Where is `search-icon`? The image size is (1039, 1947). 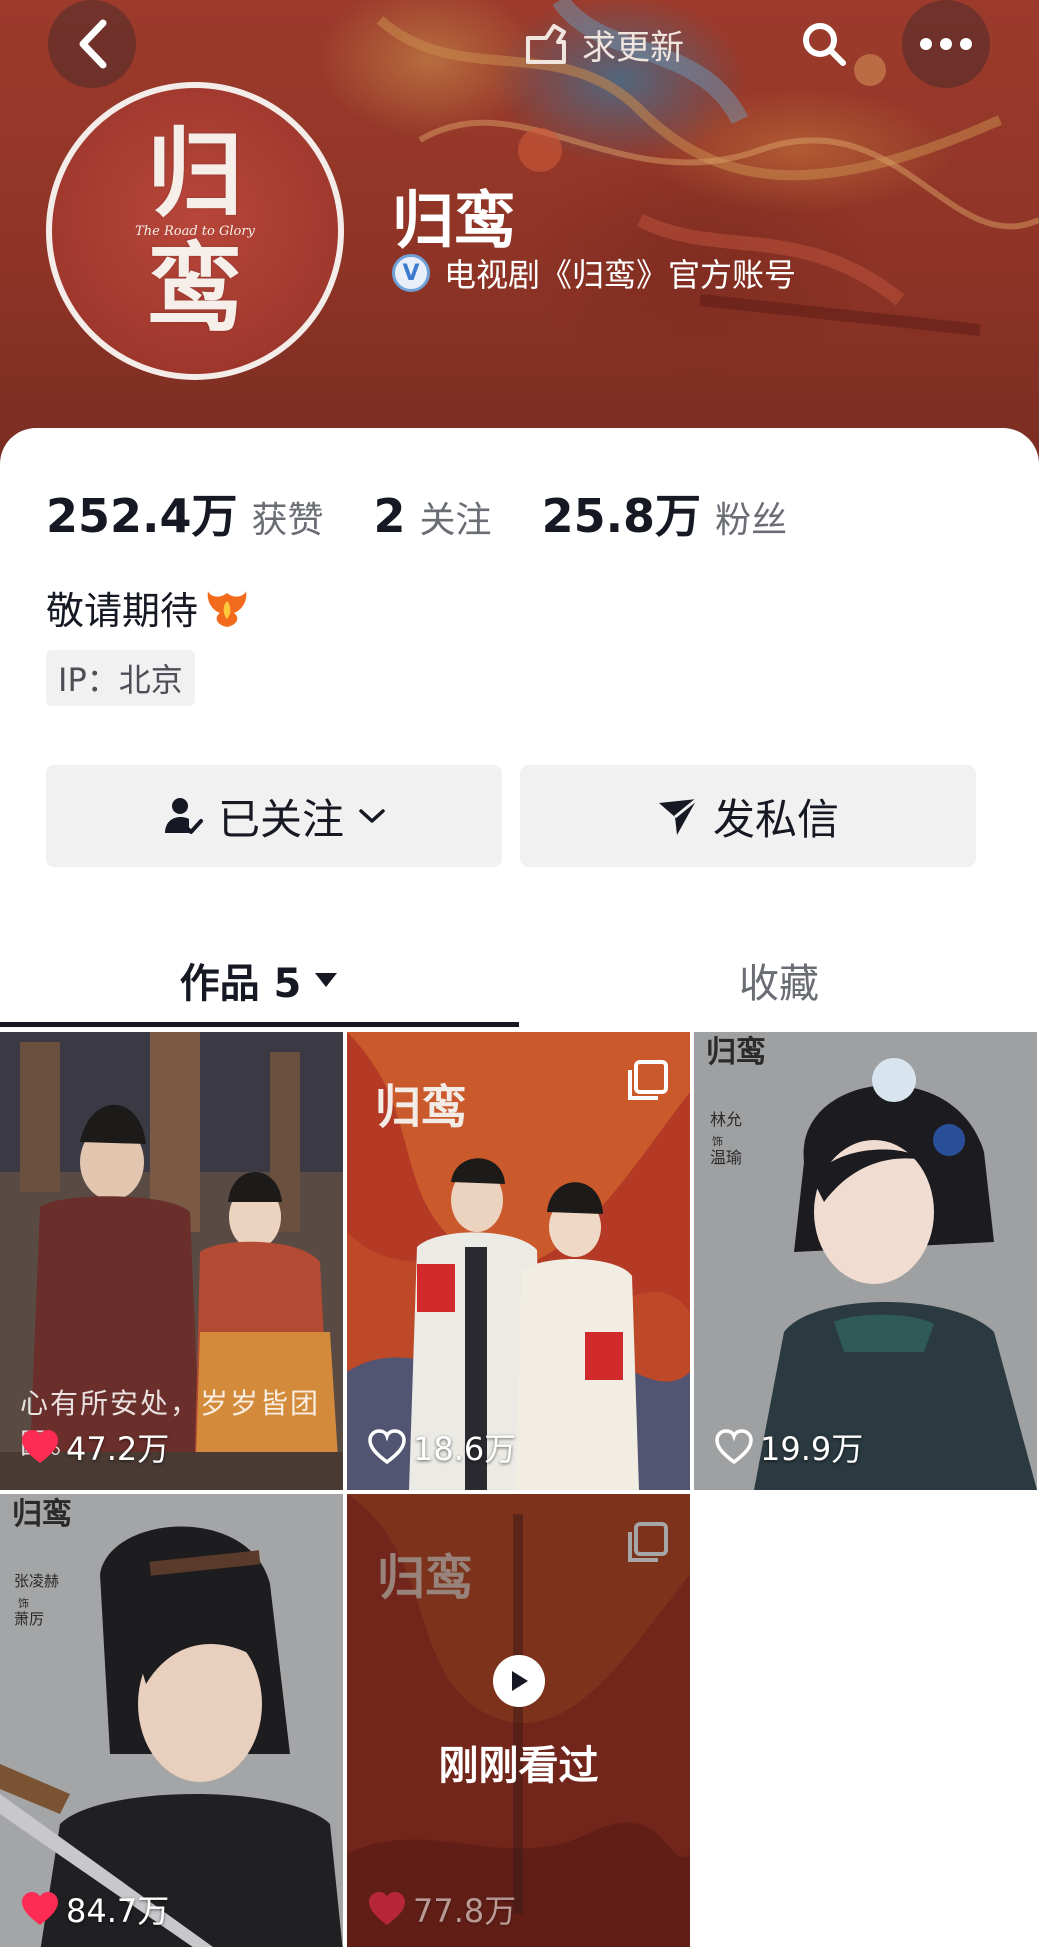
search-icon is located at coordinates (824, 44).